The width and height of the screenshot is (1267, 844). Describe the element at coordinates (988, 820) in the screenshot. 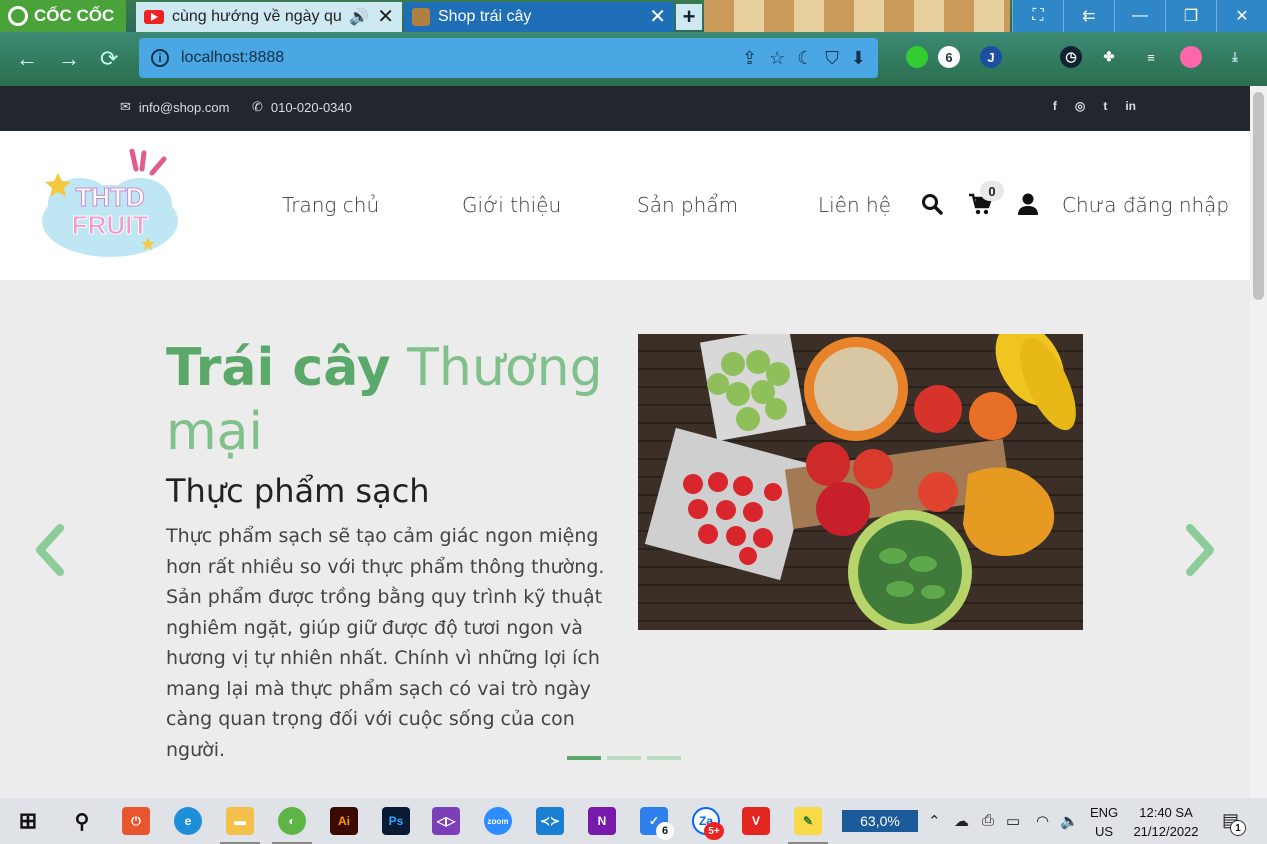

I see `device-icon: ⎙` at that location.